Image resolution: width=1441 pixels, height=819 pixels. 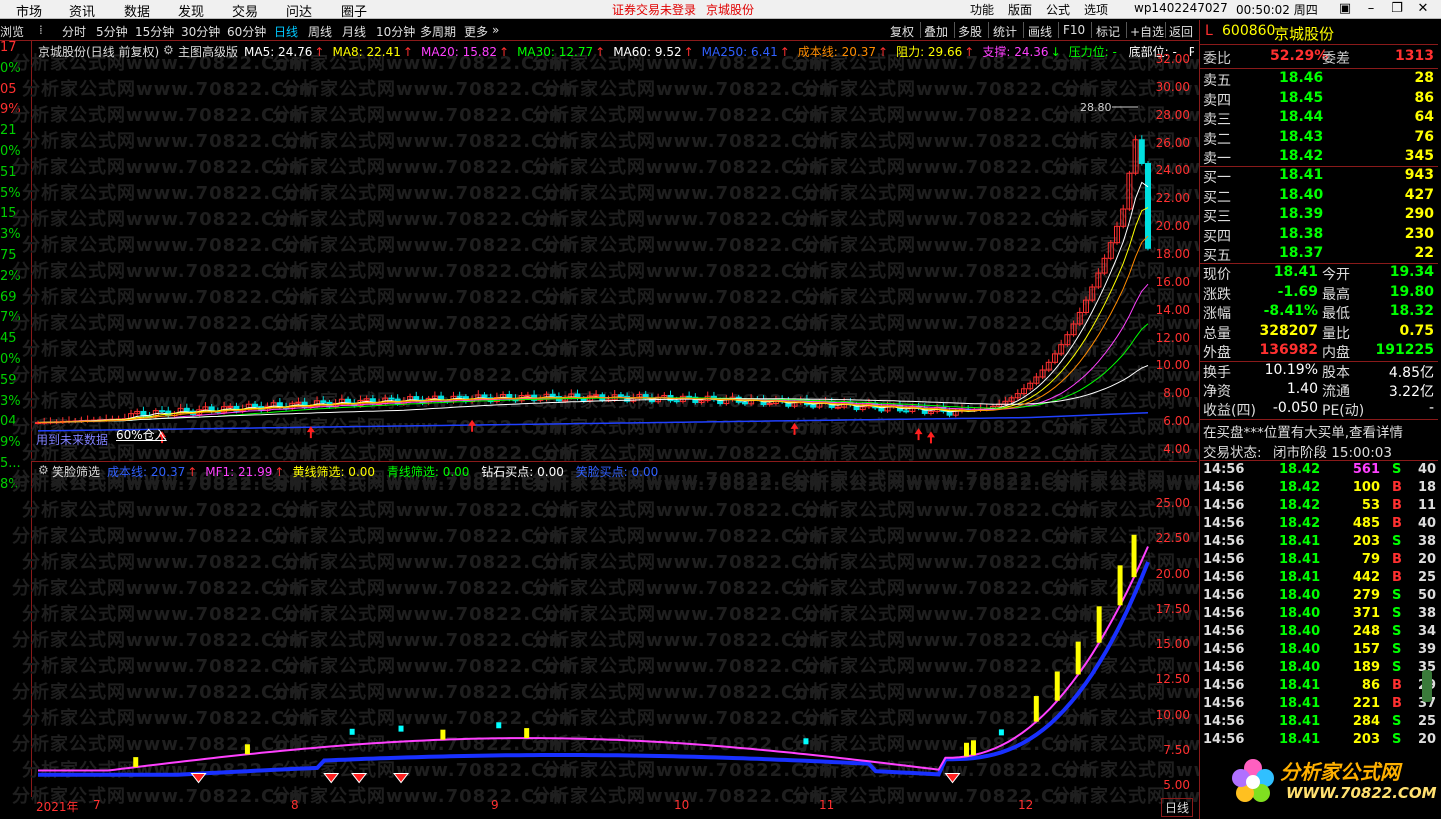 I want to click on menu-market: 市场, so click(x=29, y=10).